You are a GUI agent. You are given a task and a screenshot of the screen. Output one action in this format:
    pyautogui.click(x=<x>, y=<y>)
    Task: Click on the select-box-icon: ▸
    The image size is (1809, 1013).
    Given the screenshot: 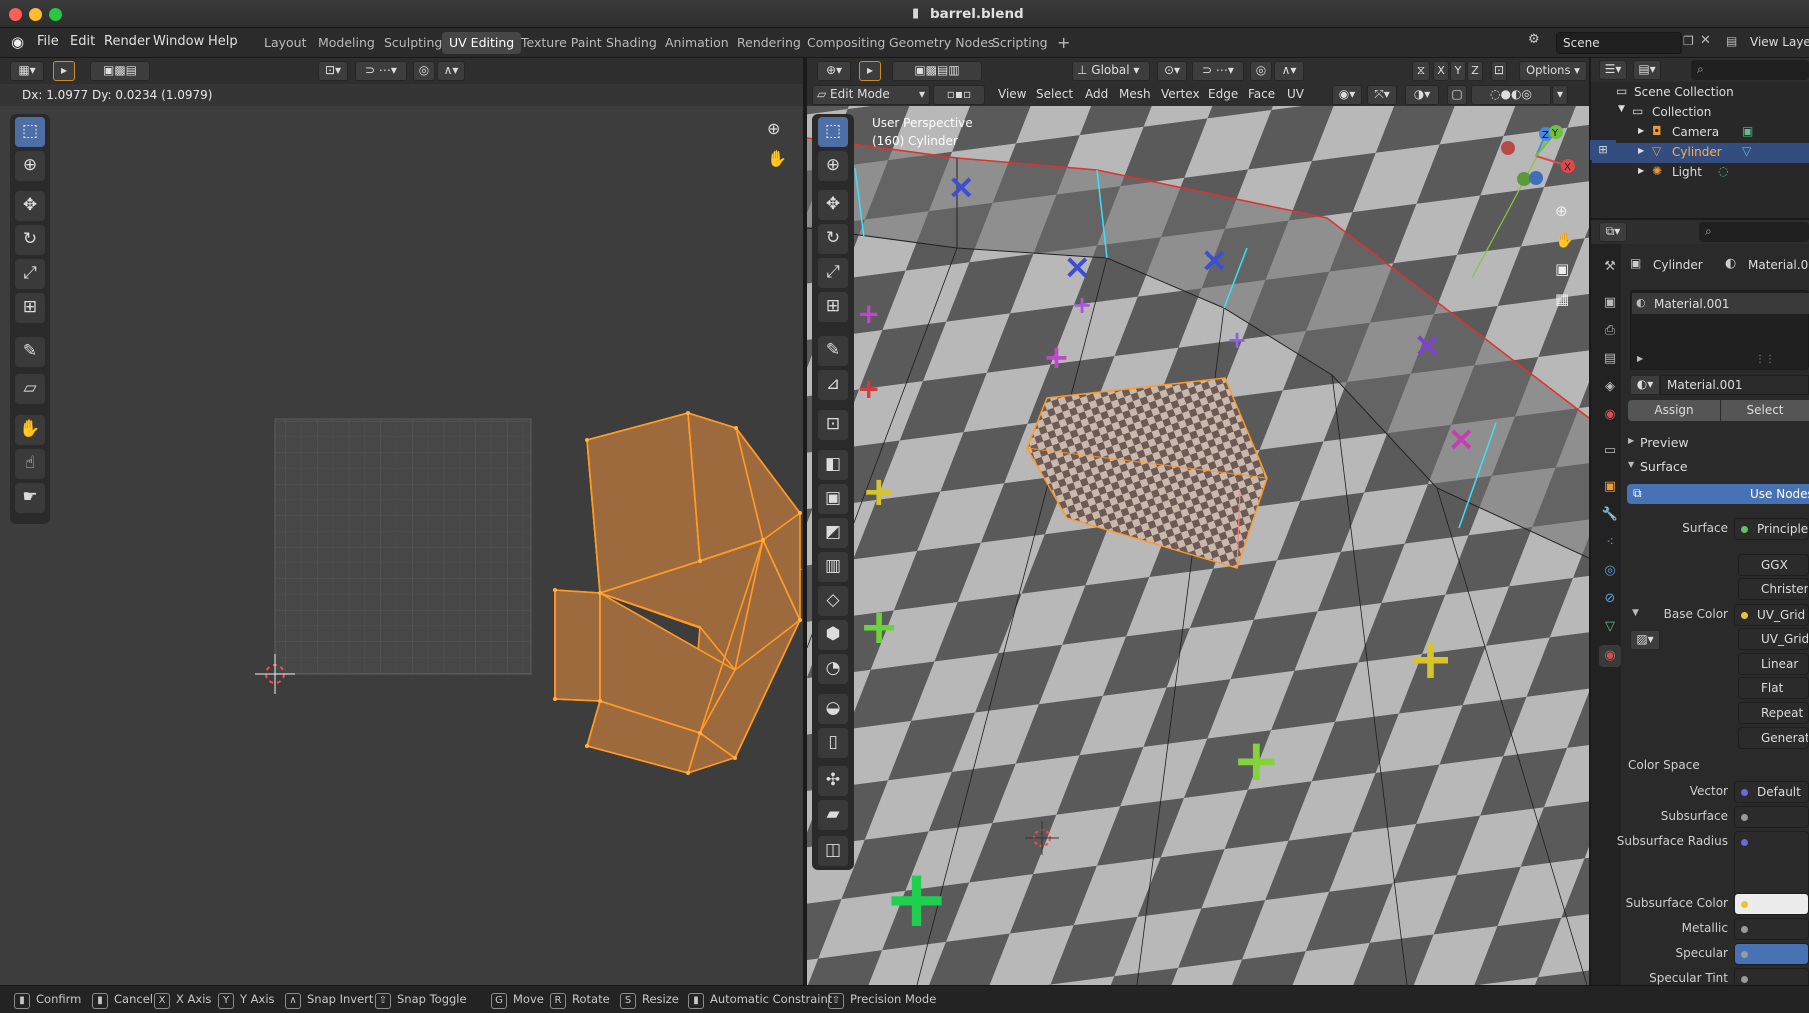 What is the action you would take?
    pyautogui.click(x=870, y=71)
    